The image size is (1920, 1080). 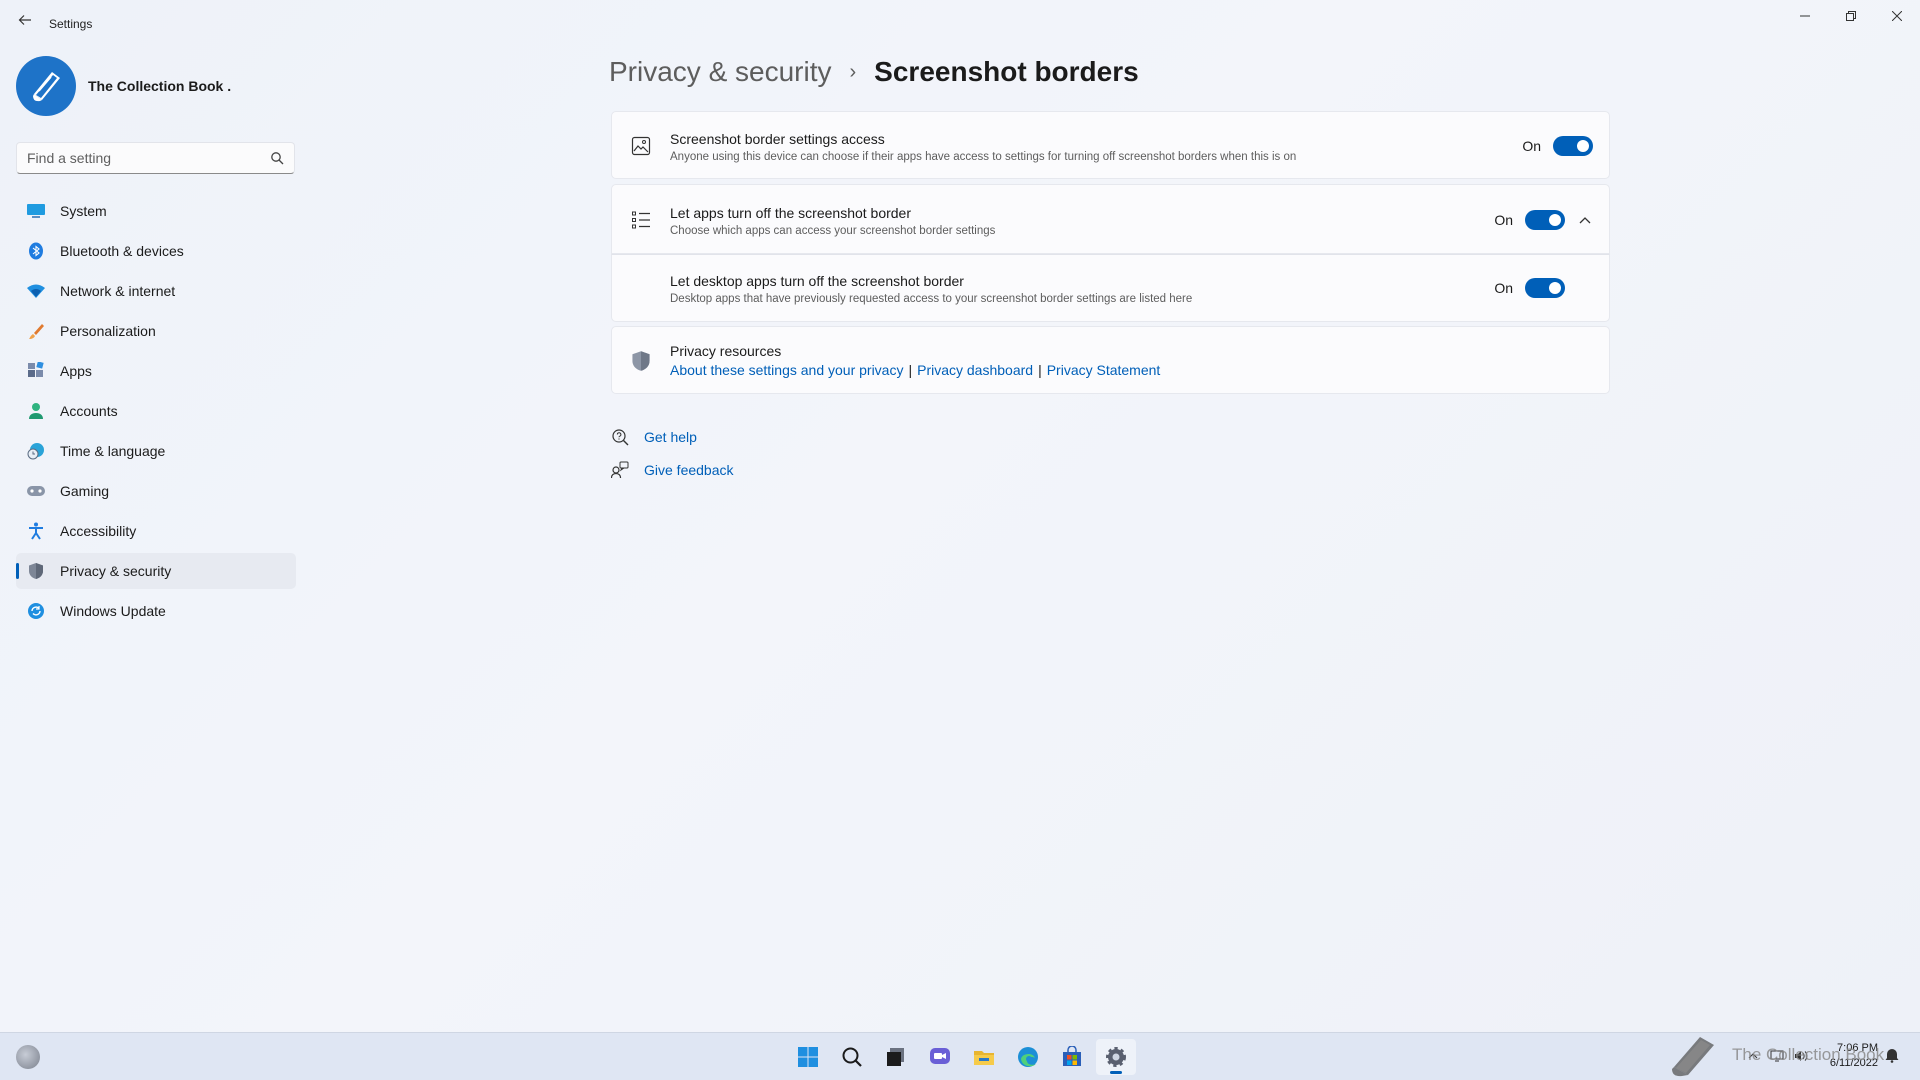 I want to click on update-icon, so click(x=36, y=611).